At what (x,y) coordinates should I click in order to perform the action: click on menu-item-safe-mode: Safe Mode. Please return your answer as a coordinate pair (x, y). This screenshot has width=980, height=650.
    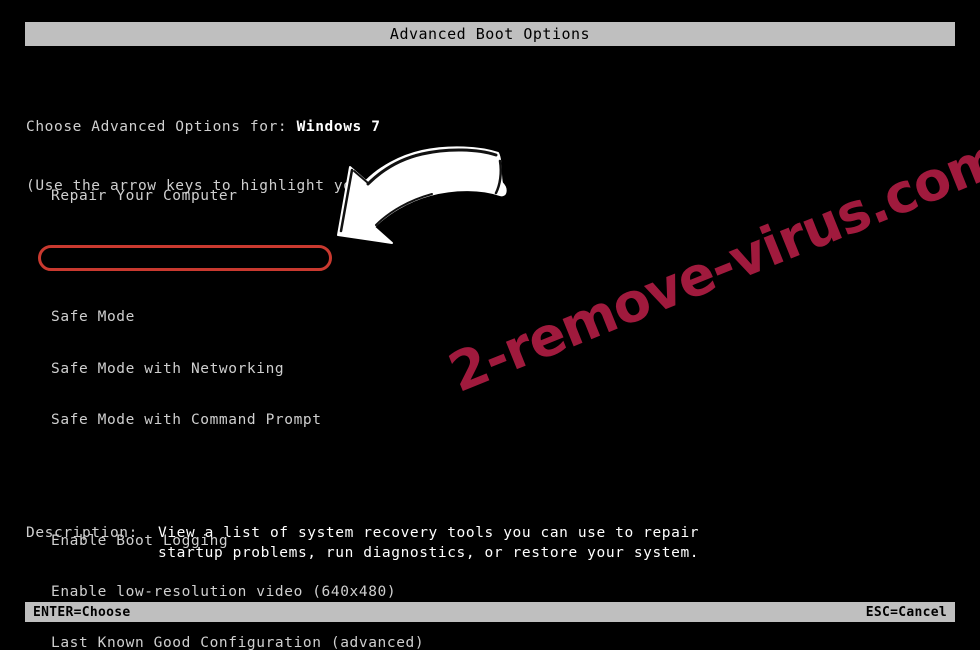
    Looking at the image, I should click on (251, 317).